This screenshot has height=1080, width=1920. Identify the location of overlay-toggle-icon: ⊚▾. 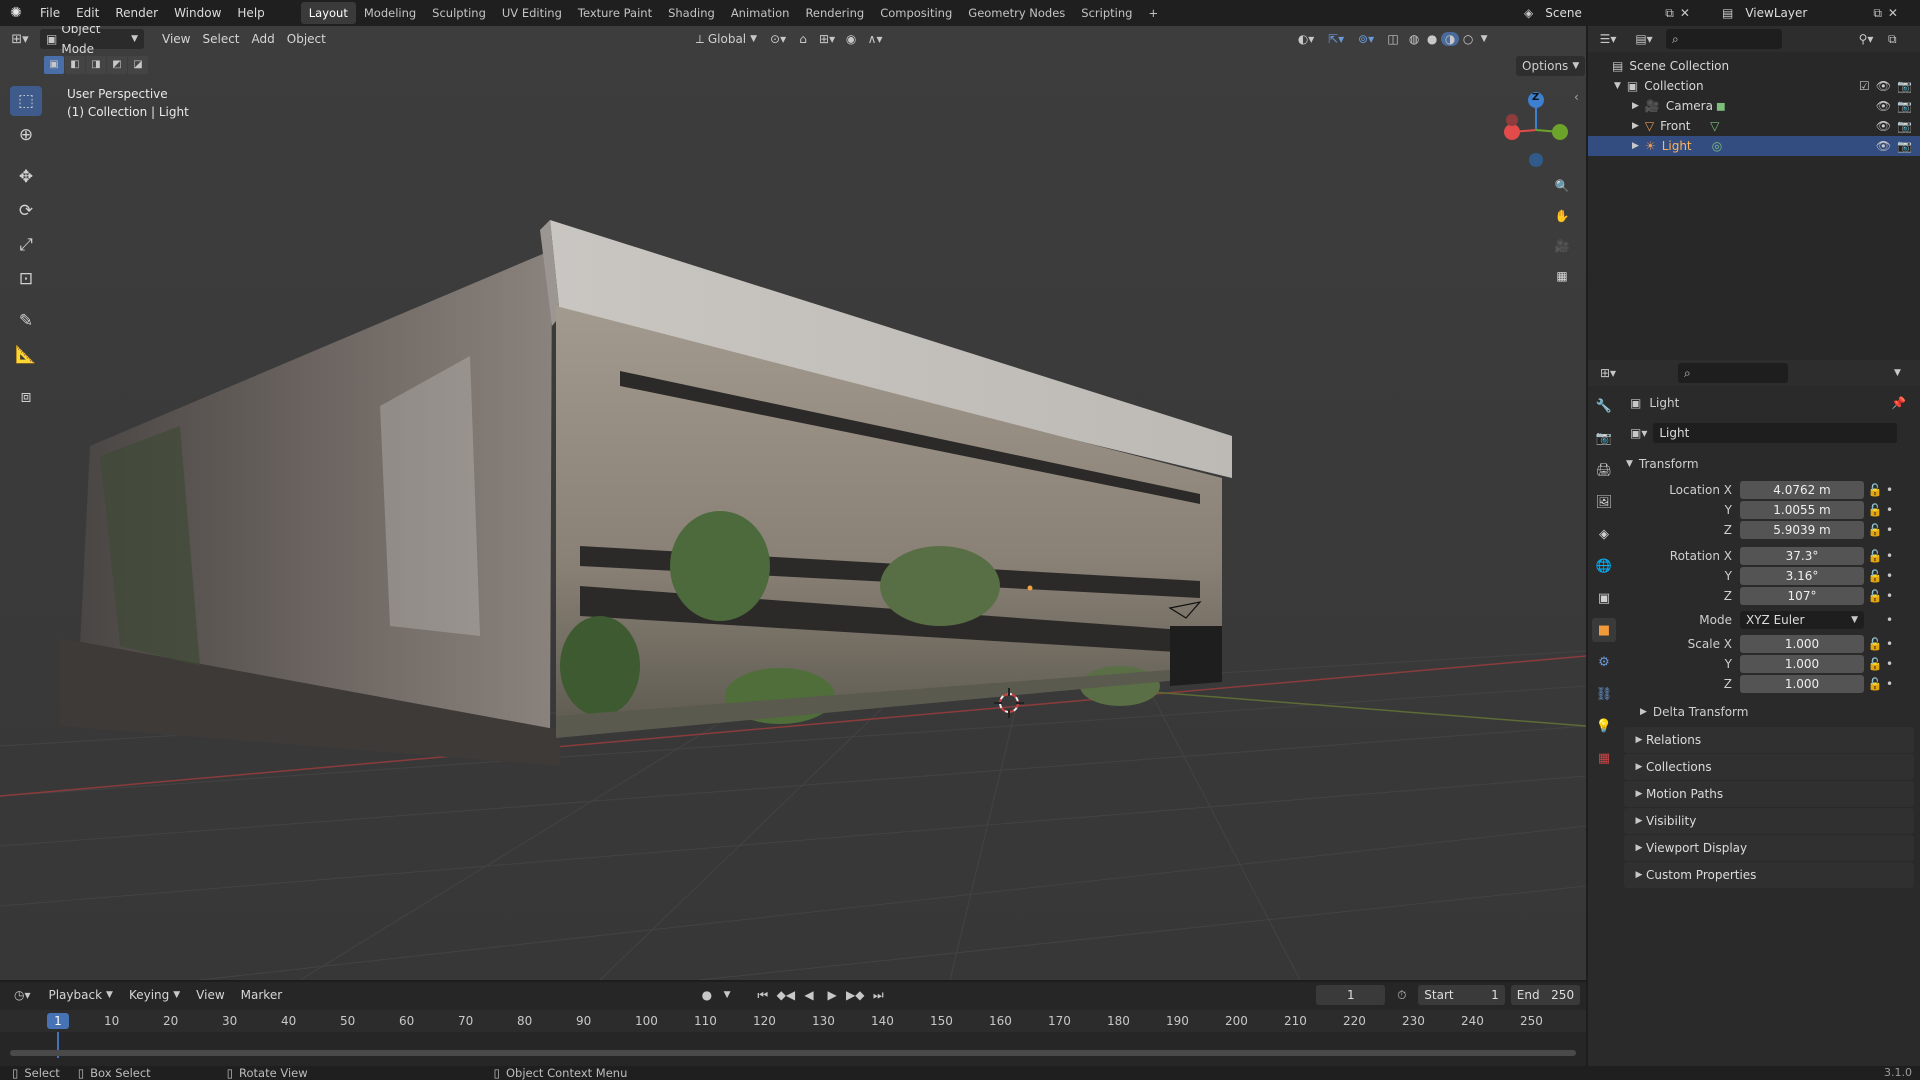
(1366, 39).